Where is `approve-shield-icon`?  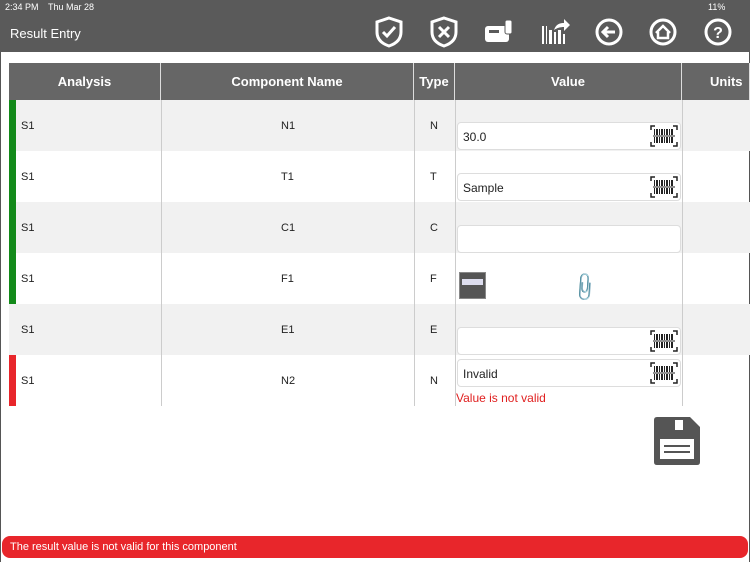
approve-shield-icon is located at coordinates (389, 32).